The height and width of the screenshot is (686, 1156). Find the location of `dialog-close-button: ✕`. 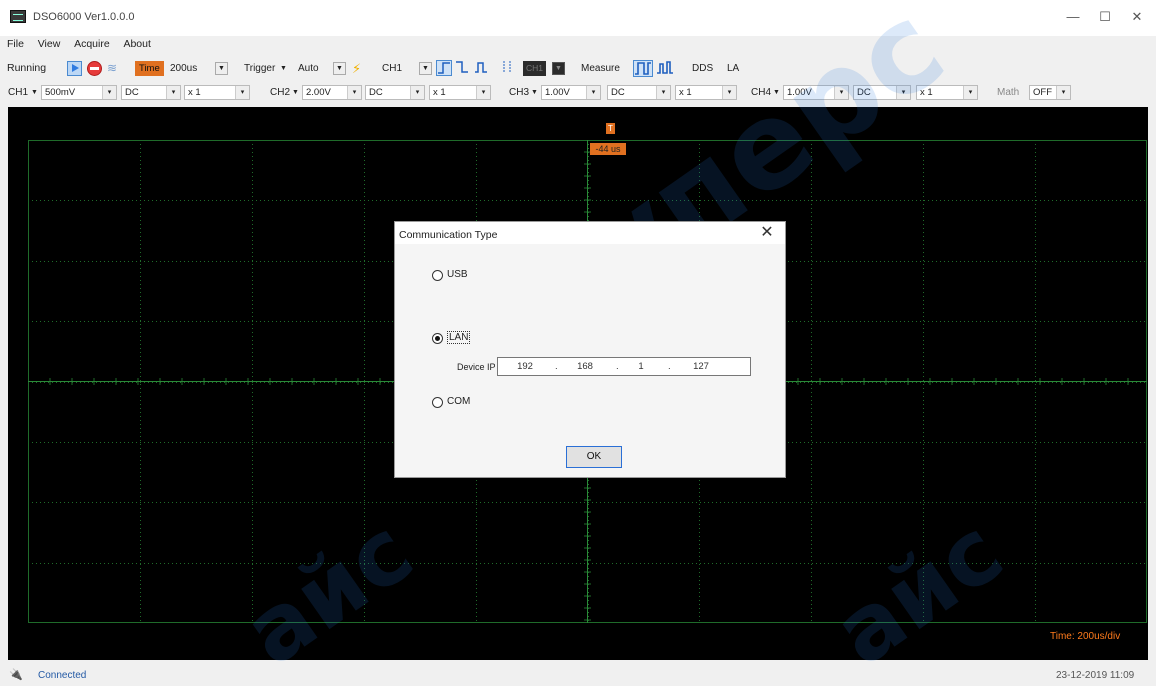

dialog-close-button: ✕ is located at coordinates (767, 233).